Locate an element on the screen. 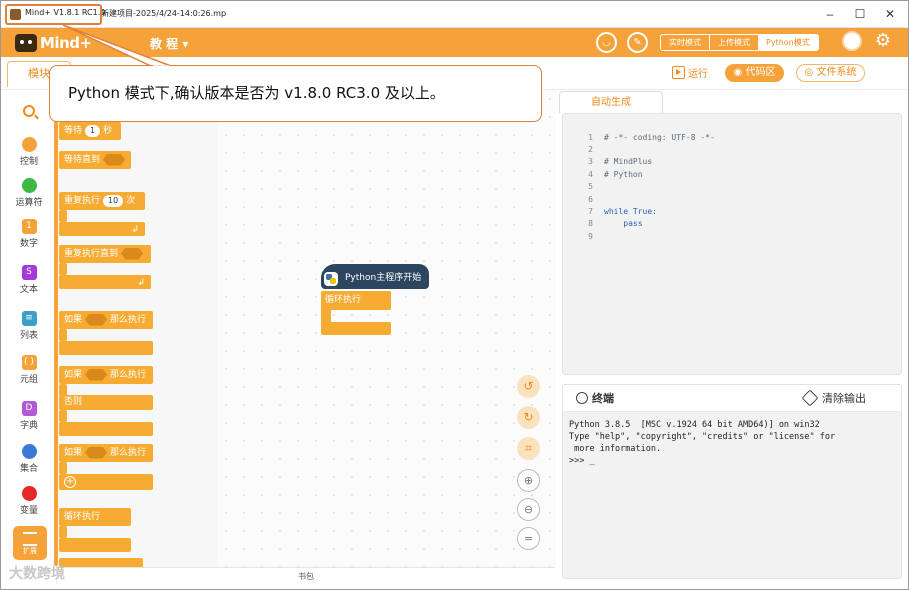 This screenshot has height=590, width=909. block-wait: 等待 1 秒 is located at coordinates (90, 131).